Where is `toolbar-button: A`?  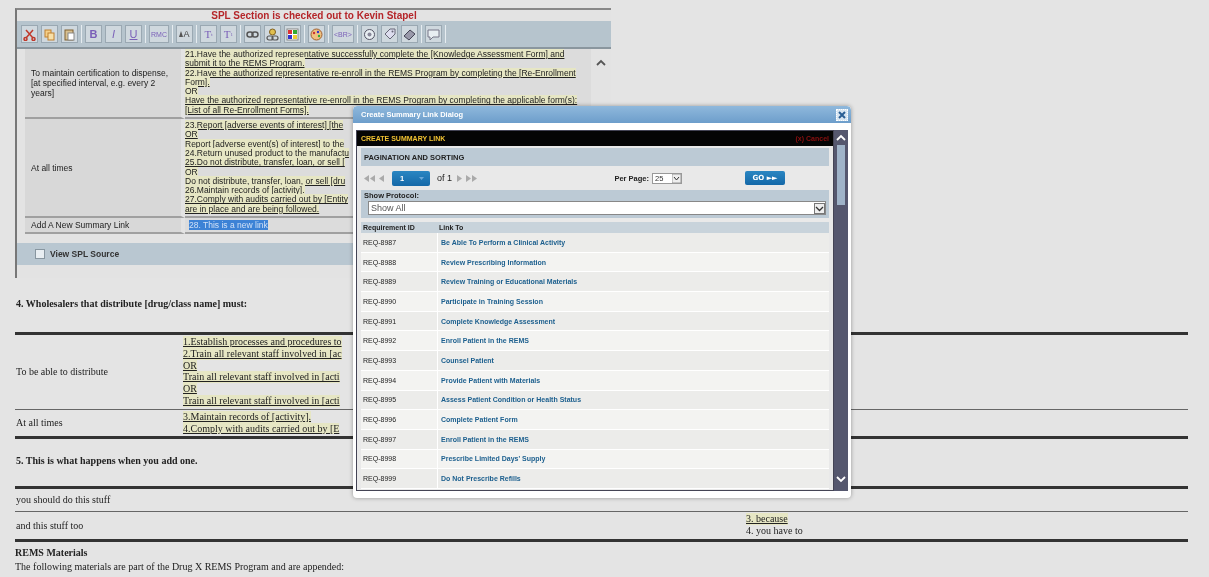
toolbar-button: A is located at coordinates (184, 34).